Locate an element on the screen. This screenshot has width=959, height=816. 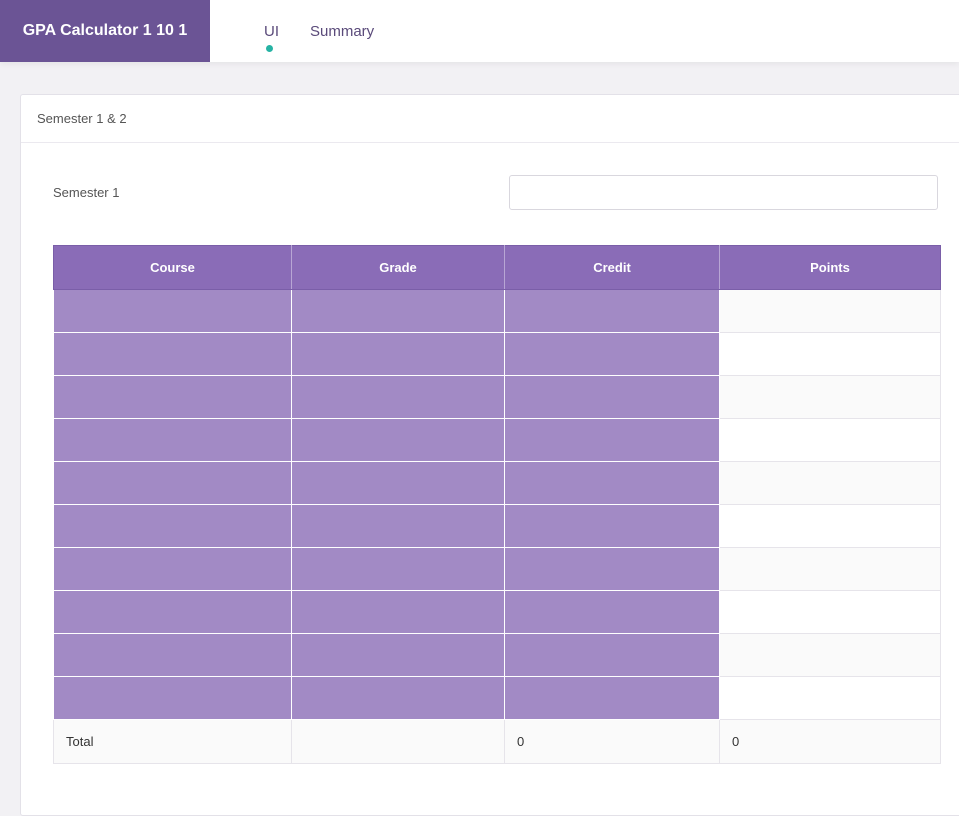
total-row: Total 0 0 is located at coordinates (497, 741).